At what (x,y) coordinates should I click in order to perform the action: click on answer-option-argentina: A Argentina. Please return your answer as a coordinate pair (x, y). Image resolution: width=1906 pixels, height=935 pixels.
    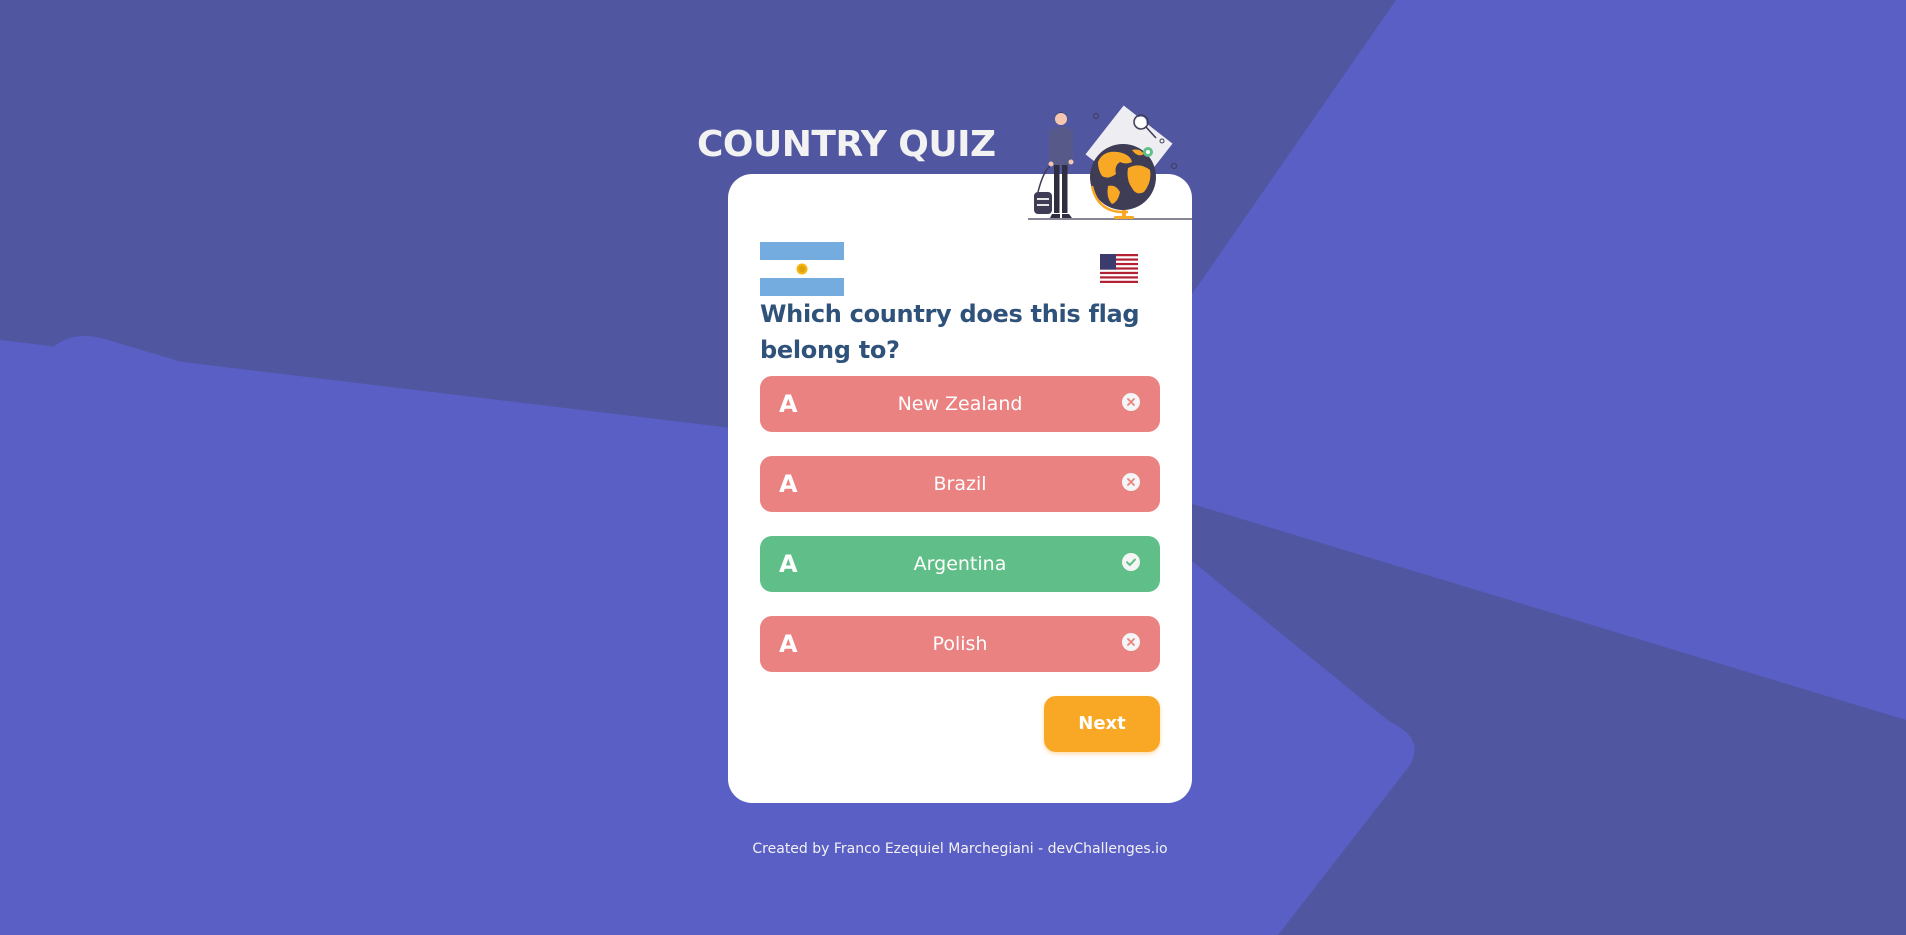
    Looking at the image, I should click on (960, 564).